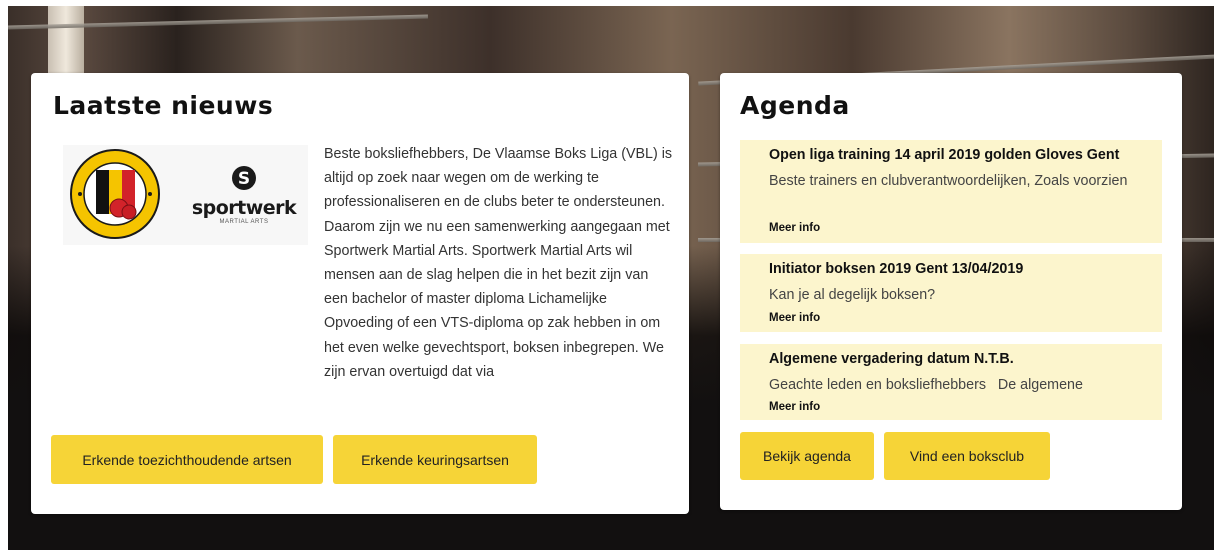 The height and width of the screenshot is (550, 1214). I want to click on erkende-toezichthoudende-artsen-button: Erkende toezichthoudende artsen, so click(187, 459).